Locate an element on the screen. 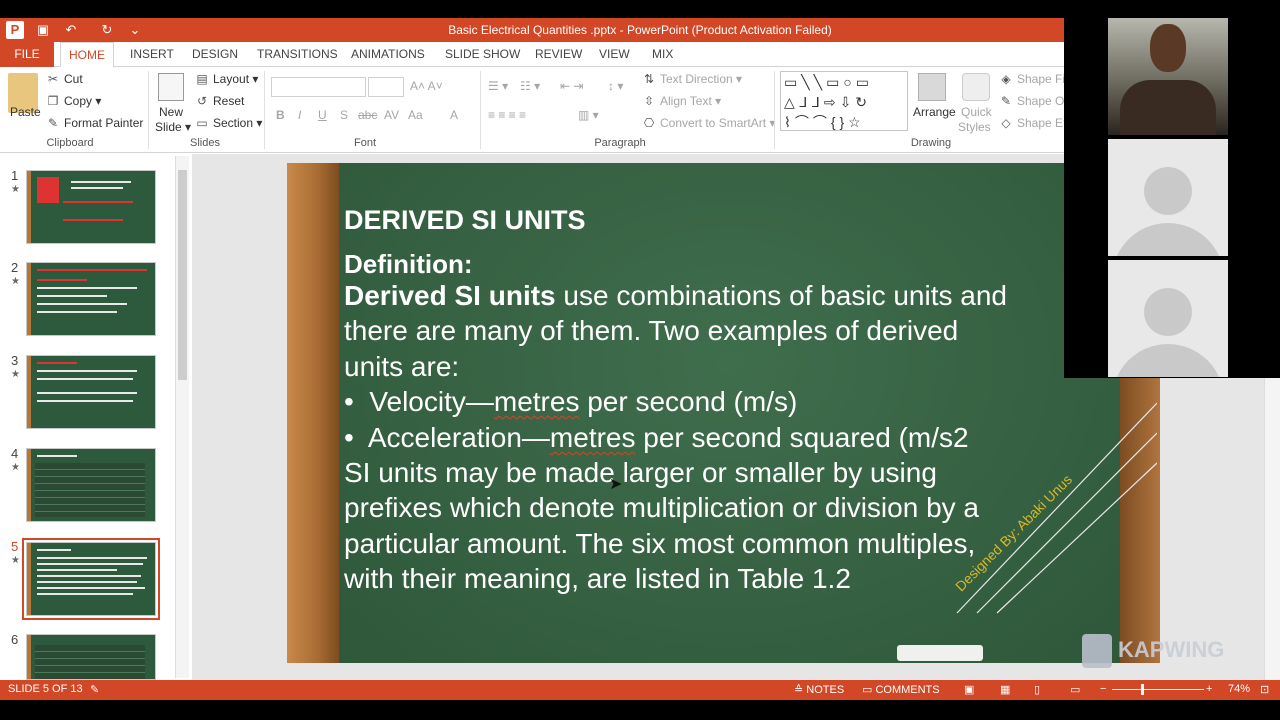 The image size is (1280, 720). font-size-select is located at coordinates (386, 87).